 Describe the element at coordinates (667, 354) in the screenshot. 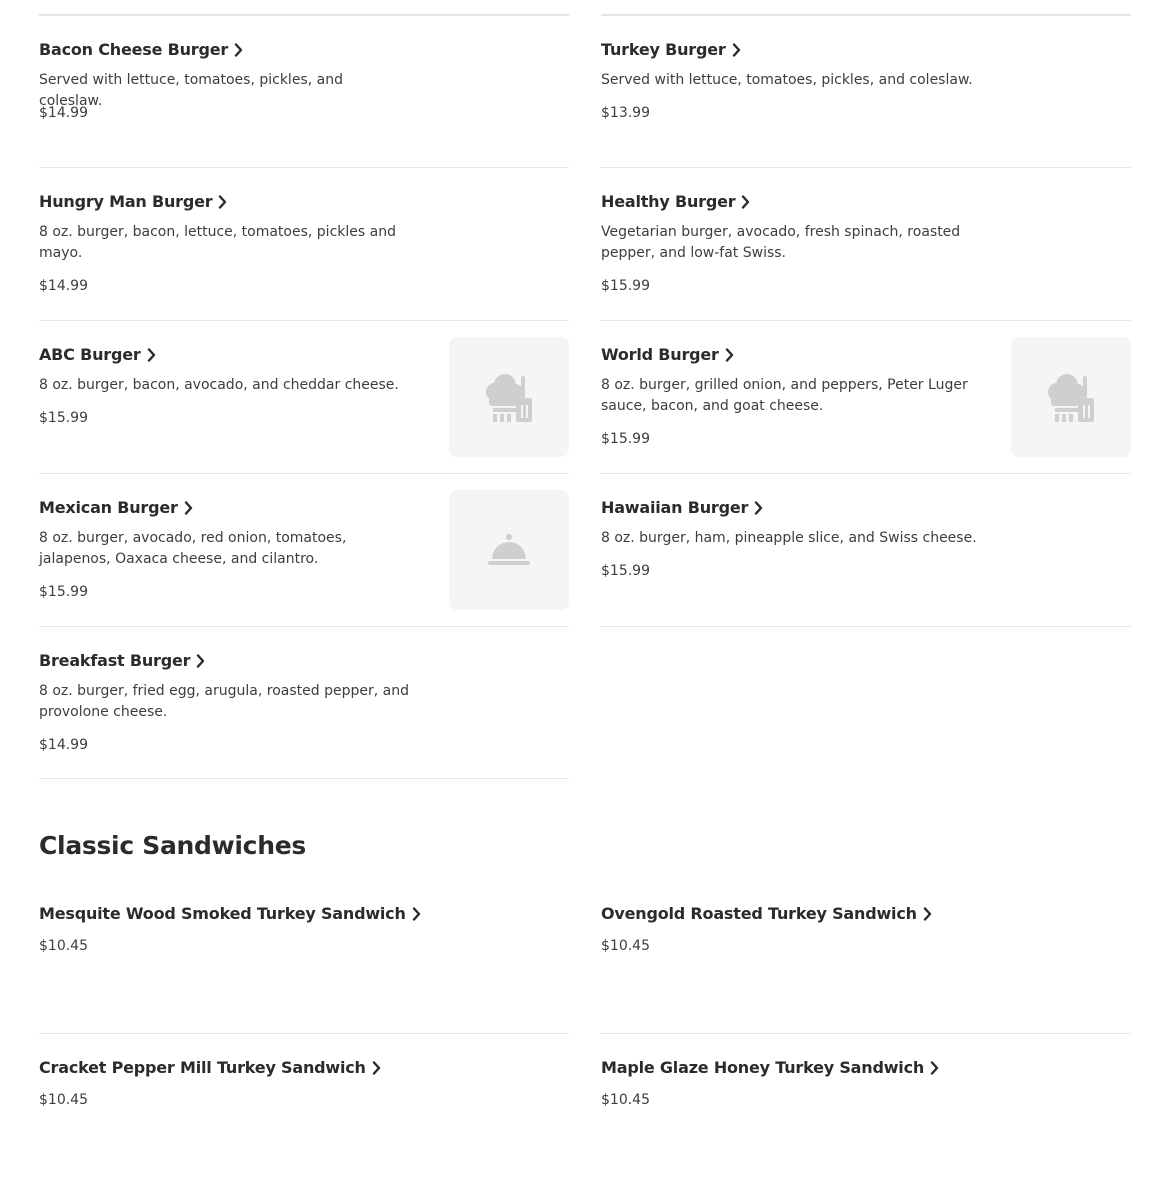

I see `menu-item-title: World Burger` at that location.